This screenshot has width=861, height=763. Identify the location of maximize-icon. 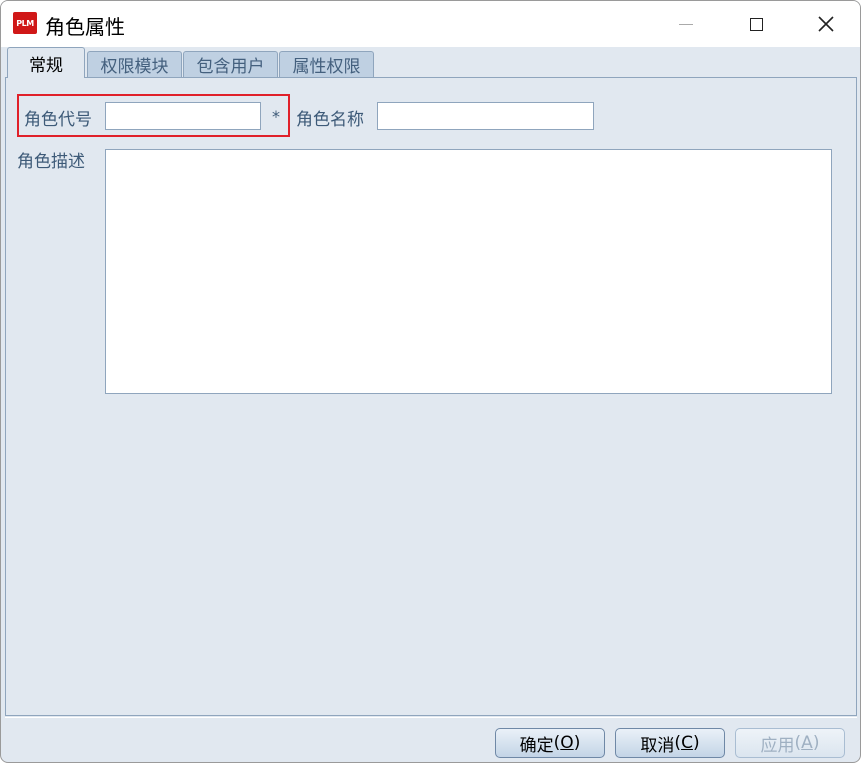
(756, 24).